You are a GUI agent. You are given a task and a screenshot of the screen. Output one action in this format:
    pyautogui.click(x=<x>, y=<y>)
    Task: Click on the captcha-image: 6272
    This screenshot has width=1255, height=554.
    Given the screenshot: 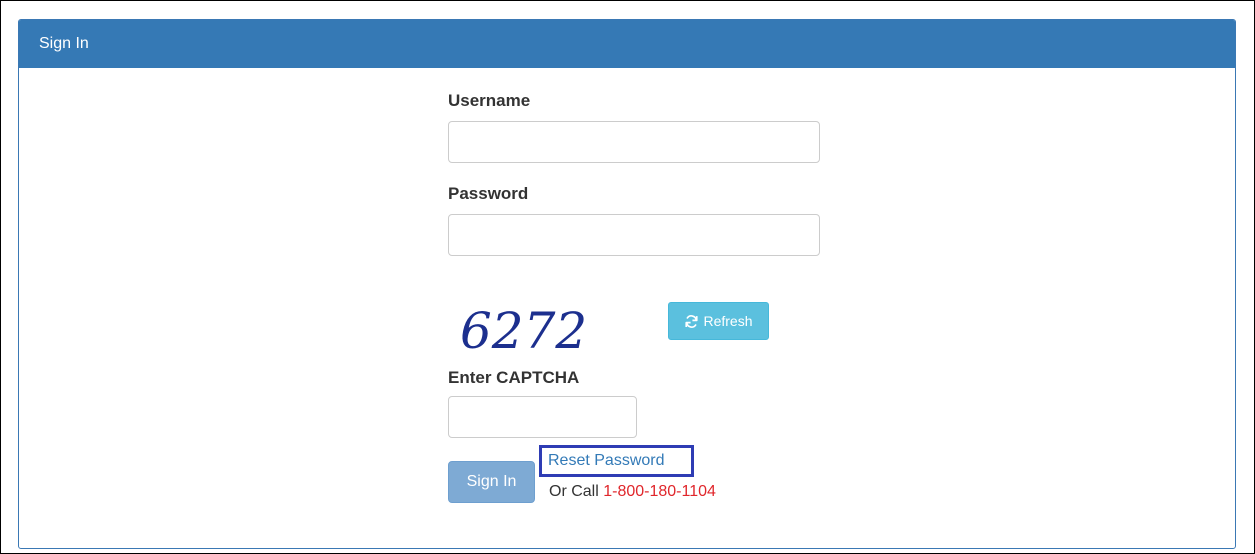 What is the action you would take?
    pyautogui.click(x=523, y=331)
    